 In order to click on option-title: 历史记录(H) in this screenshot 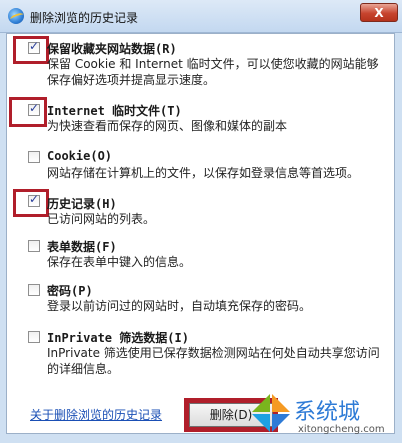, I will do `click(82, 204)`.